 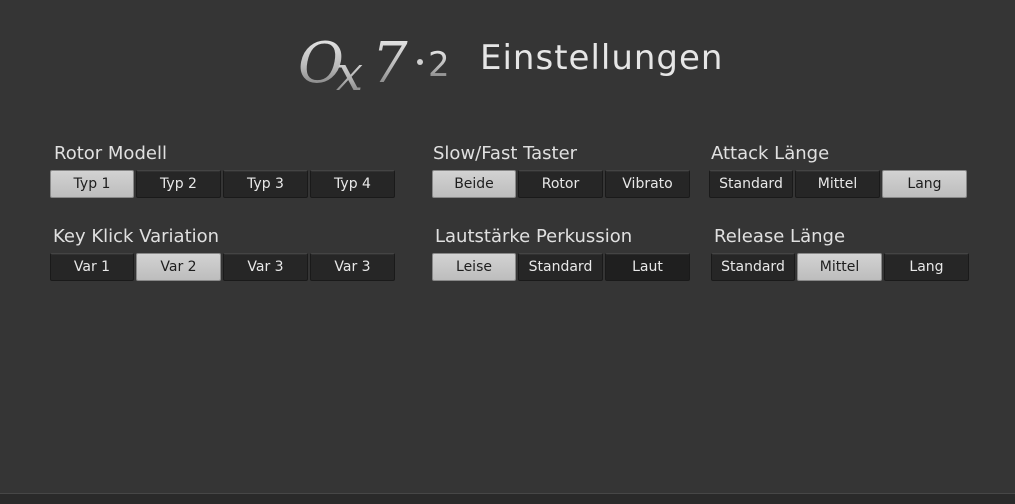 I want to click on release-label: Release Länge, so click(x=780, y=236).